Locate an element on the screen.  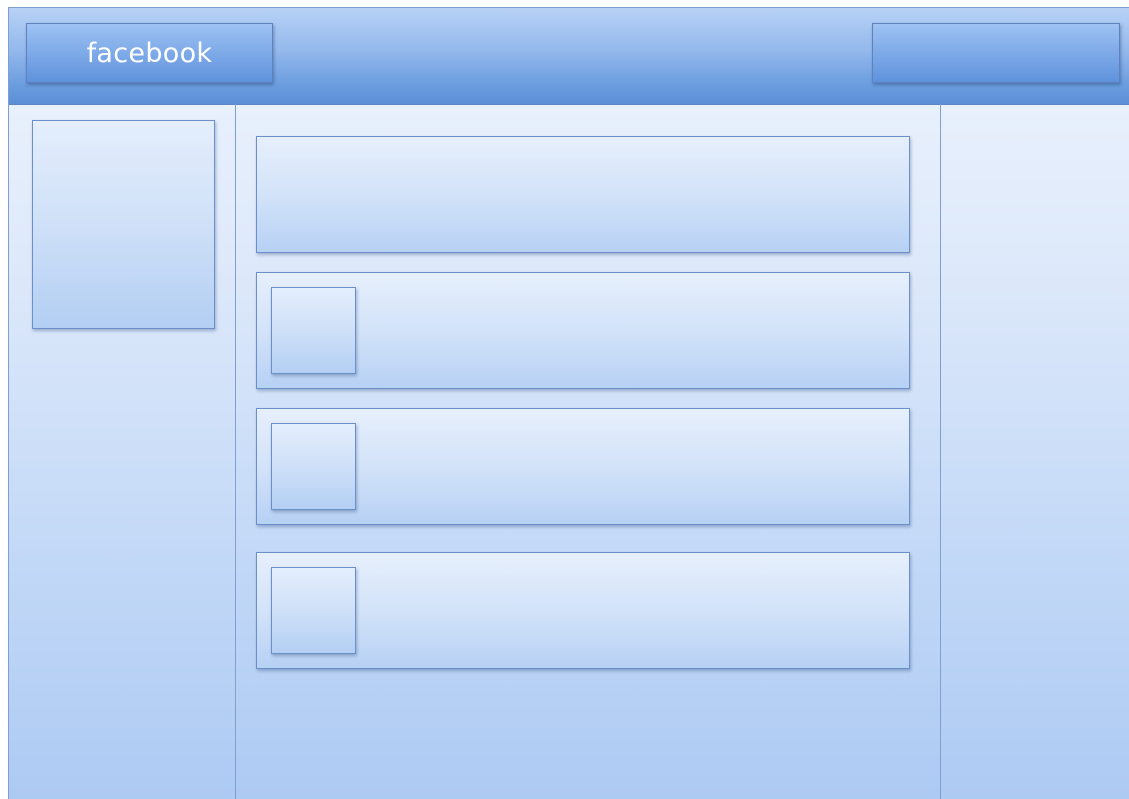
logo-text: facebook is located at coordinates (149, 53).